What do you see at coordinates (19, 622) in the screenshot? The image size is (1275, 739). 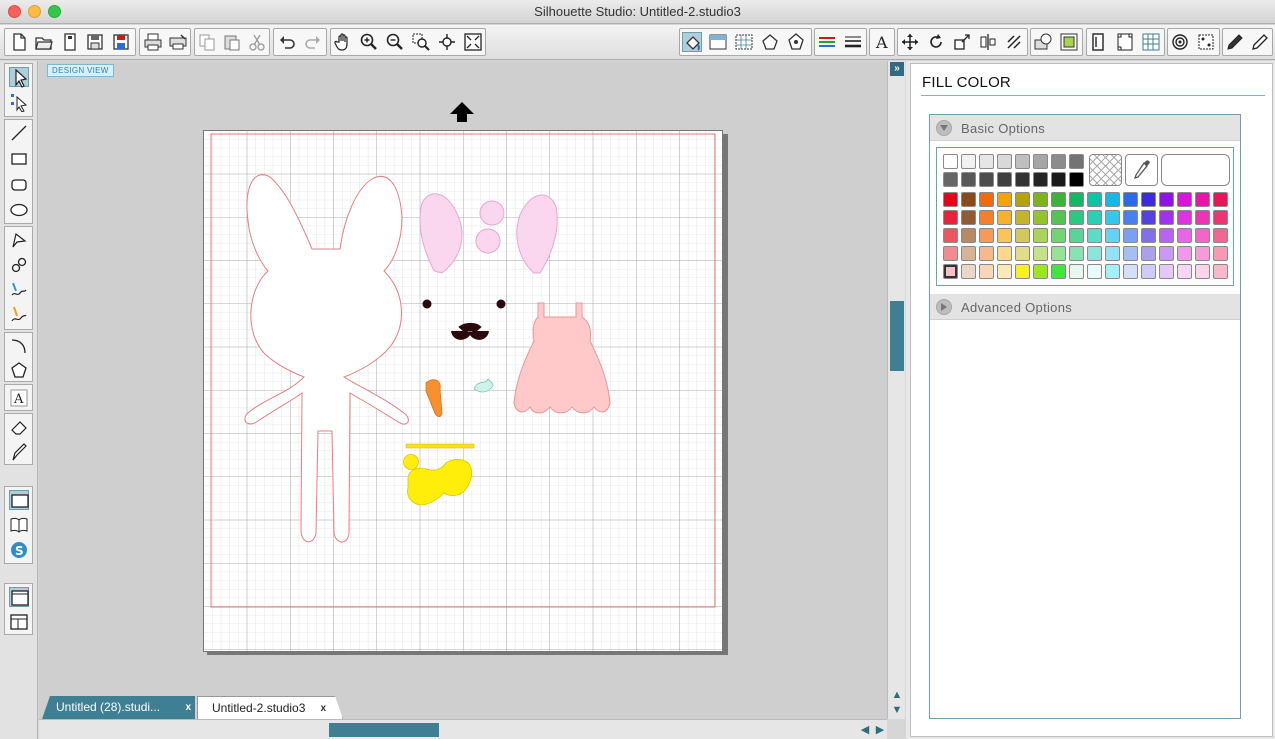 I see `split-view-icon` at bounding box center [19, 622].